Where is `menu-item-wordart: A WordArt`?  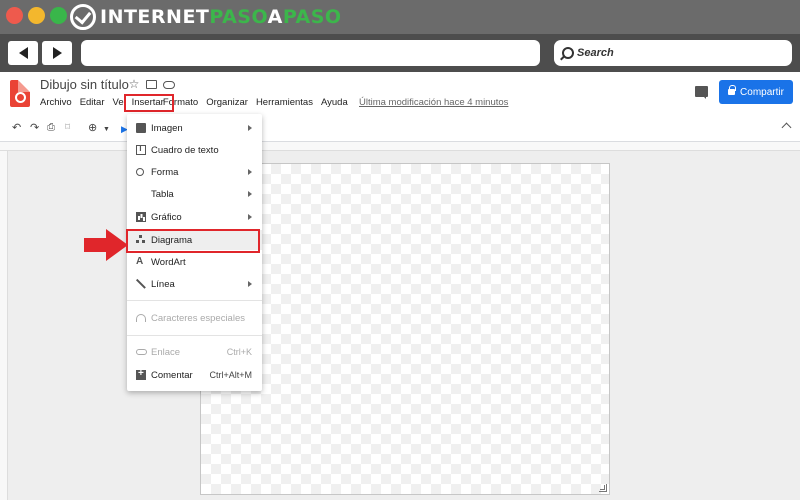
menu-item-wordart: A WordArt is located at coordinates (194, 262).